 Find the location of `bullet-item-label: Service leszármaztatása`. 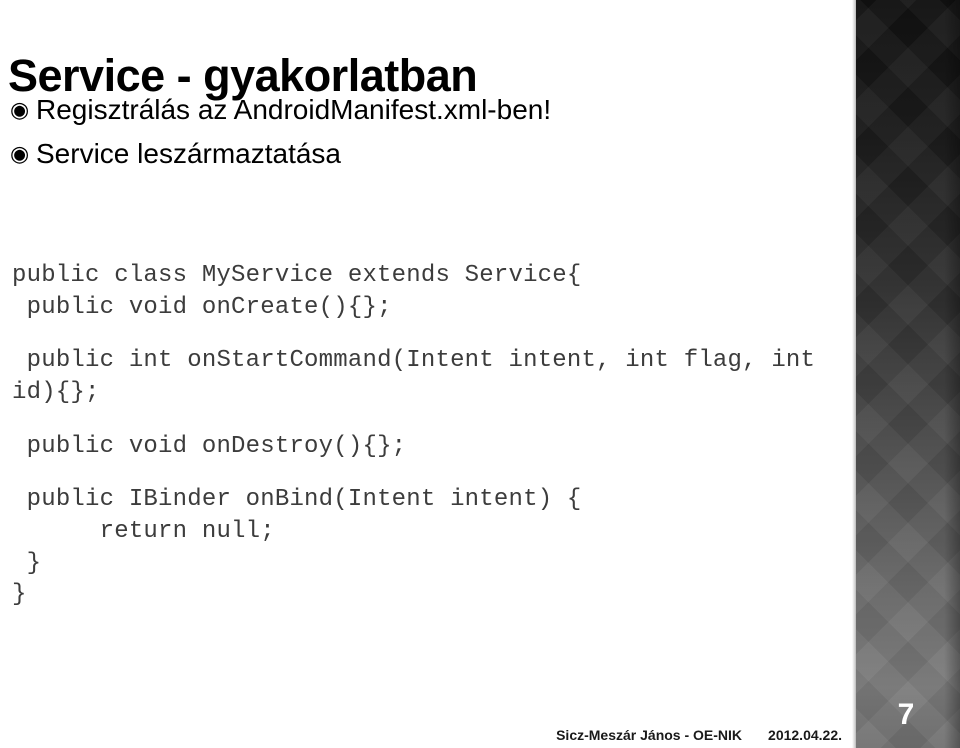

bullet-item-label: Service leszármaztatása is located at coordinates (189, 153).